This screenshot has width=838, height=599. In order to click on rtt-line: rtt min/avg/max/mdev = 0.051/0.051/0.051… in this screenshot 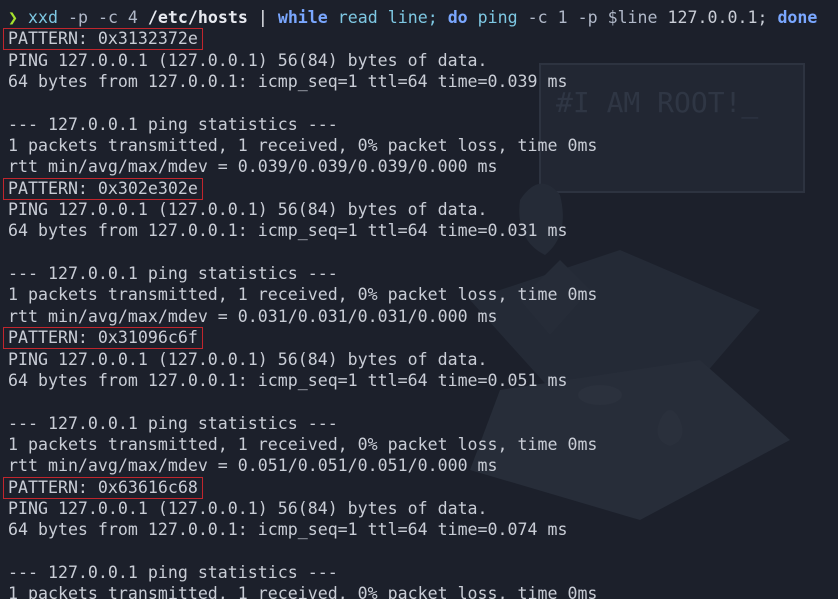, I will do `click(253, 466)`.